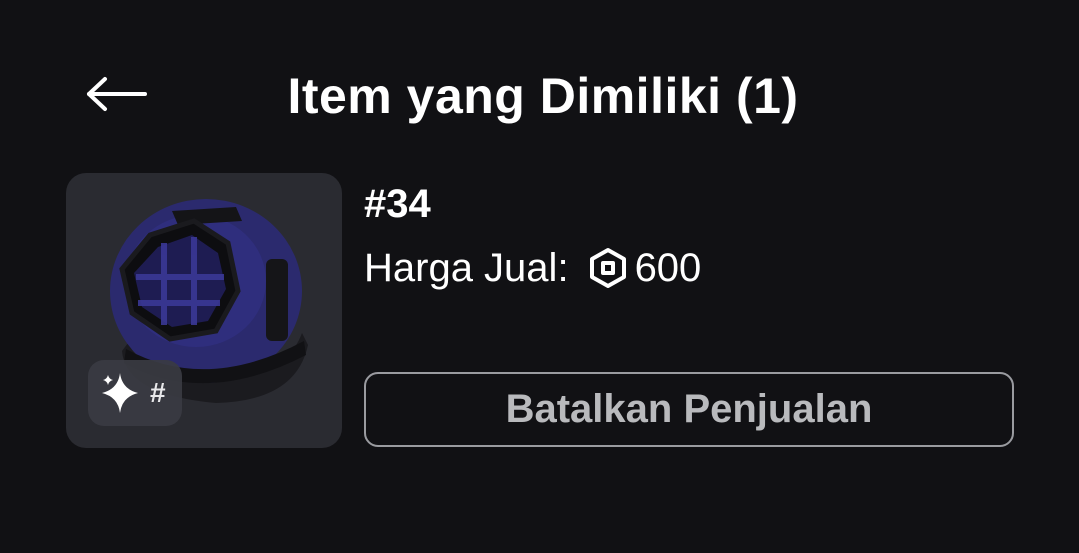 This screenshot has height=553, width=1079. I want to click on price-row: Harga Jual: 600, so click(532, 268).